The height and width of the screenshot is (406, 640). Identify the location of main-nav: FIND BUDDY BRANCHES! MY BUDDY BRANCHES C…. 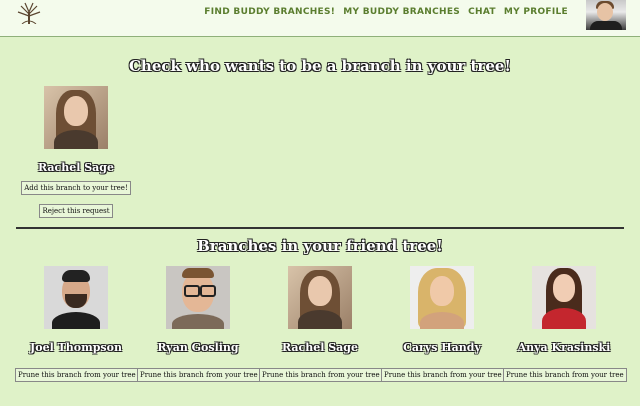
(386, 12).